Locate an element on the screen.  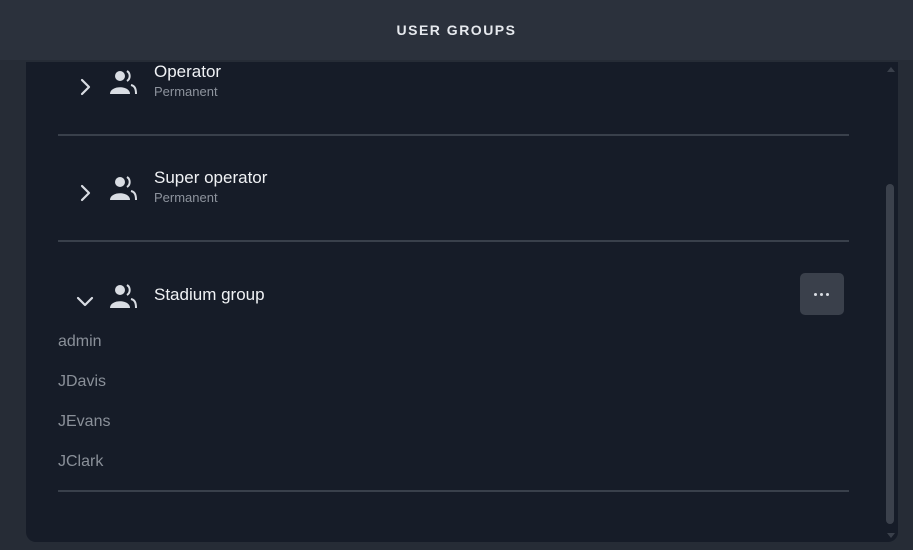
group-name: Operator is located at coordinates (188, 71).